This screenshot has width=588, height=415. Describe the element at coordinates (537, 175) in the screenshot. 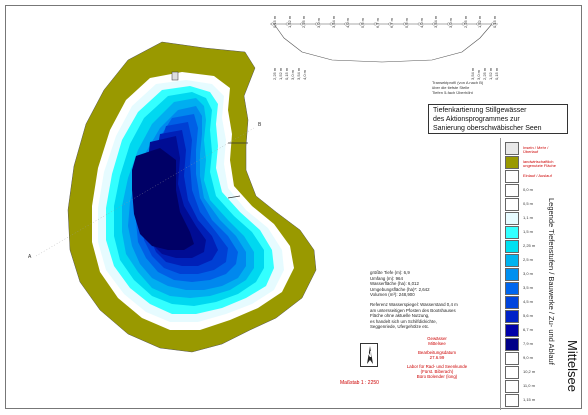

I see `legend-label: Einlauf / Auslauf` at that location.